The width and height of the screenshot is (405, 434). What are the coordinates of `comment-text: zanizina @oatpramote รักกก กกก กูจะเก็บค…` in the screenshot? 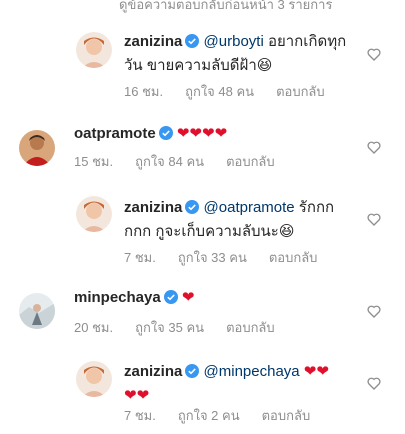 It's located at (246, 220).